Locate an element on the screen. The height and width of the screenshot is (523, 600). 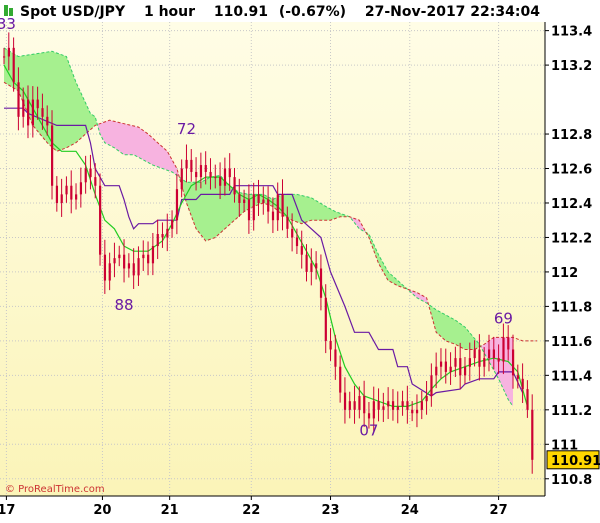
instrument-name: Spot USD/JPY is located at coordinates (73, 12).